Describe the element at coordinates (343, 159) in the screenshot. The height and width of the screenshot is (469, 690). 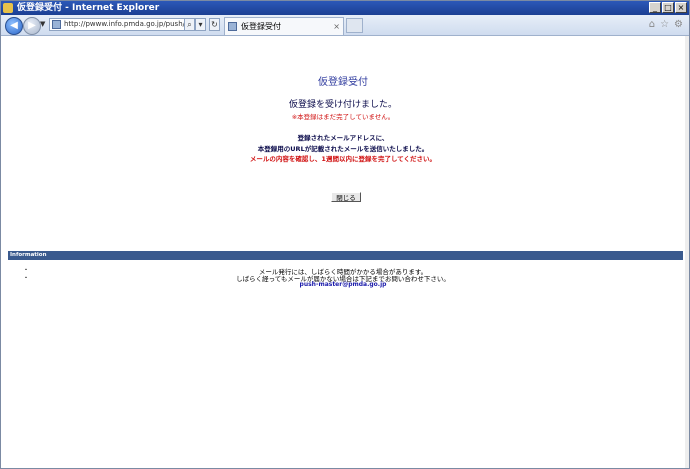
I see `instruction-line-3: メールの内容を確認し、1週間以内に登録を完了してください。` at that location.